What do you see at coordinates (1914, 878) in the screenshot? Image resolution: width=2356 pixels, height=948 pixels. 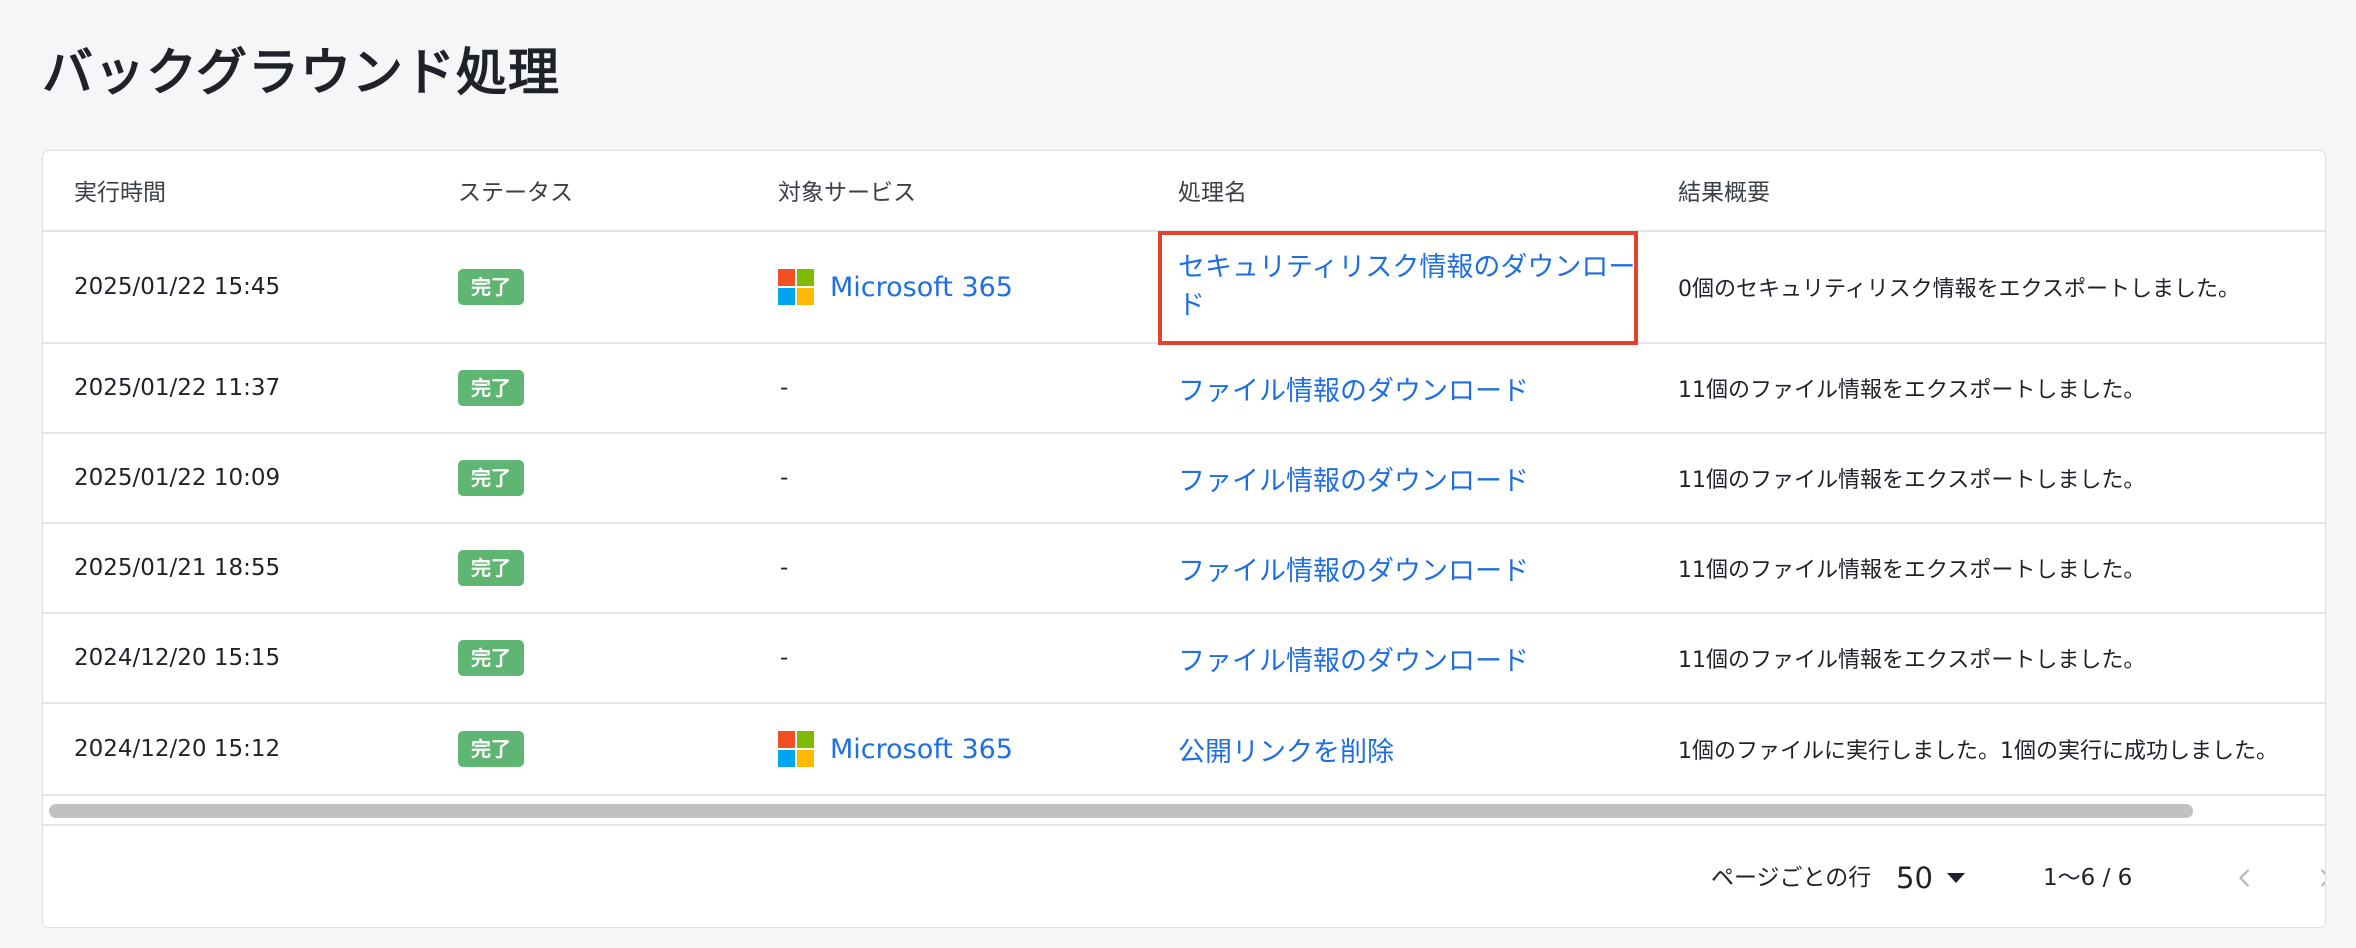 I see `rows-per-page-value: 50` at bounding box center [1914, 878].